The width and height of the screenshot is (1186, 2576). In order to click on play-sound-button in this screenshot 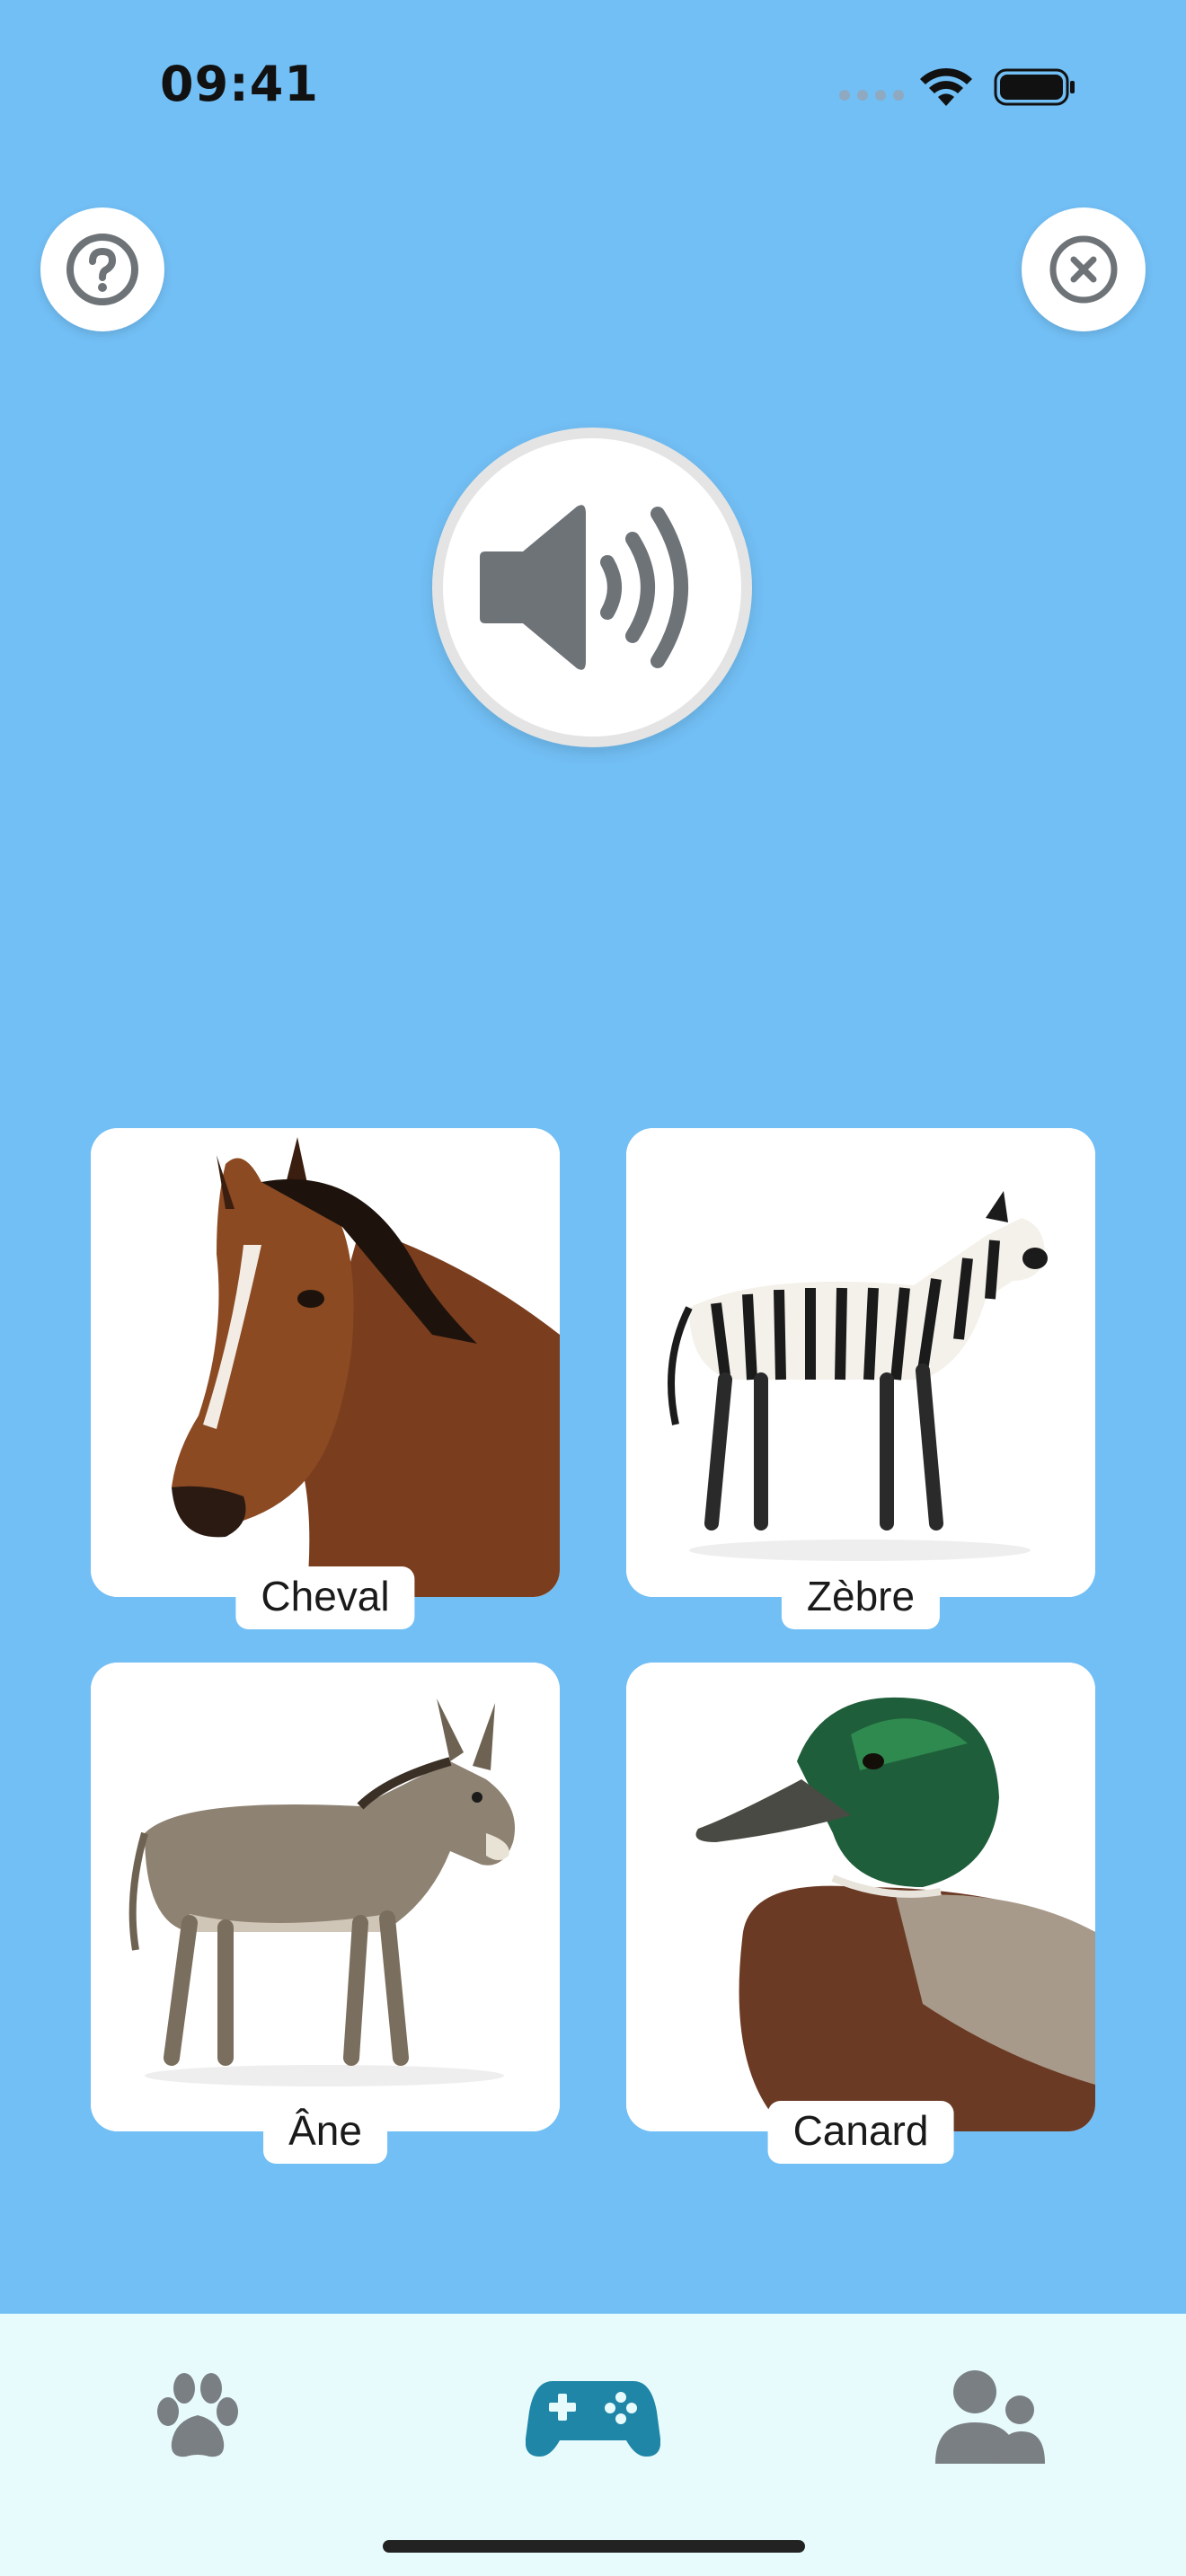, I will do `click(592, 587)`.